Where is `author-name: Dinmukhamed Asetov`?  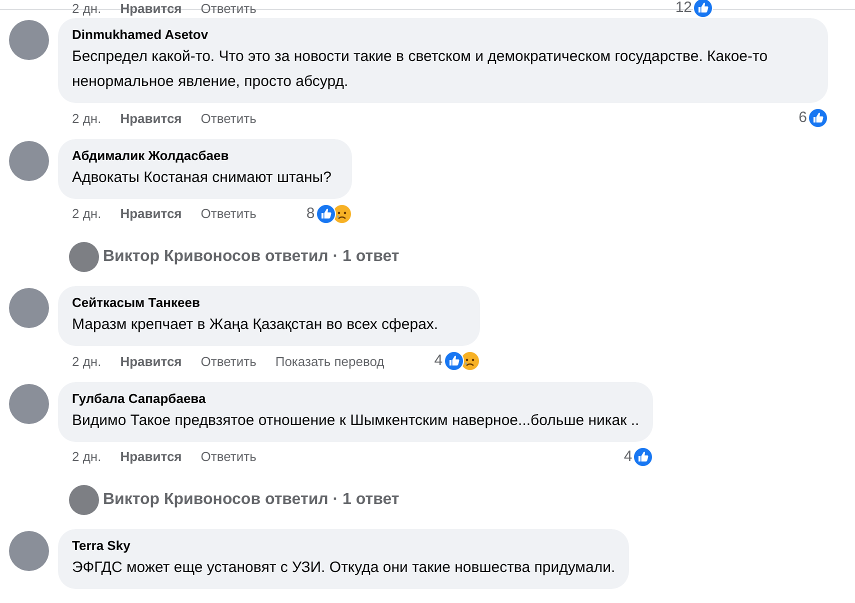
author-name: Dinmukhamed Asetov is located at coordinates (443, 35).